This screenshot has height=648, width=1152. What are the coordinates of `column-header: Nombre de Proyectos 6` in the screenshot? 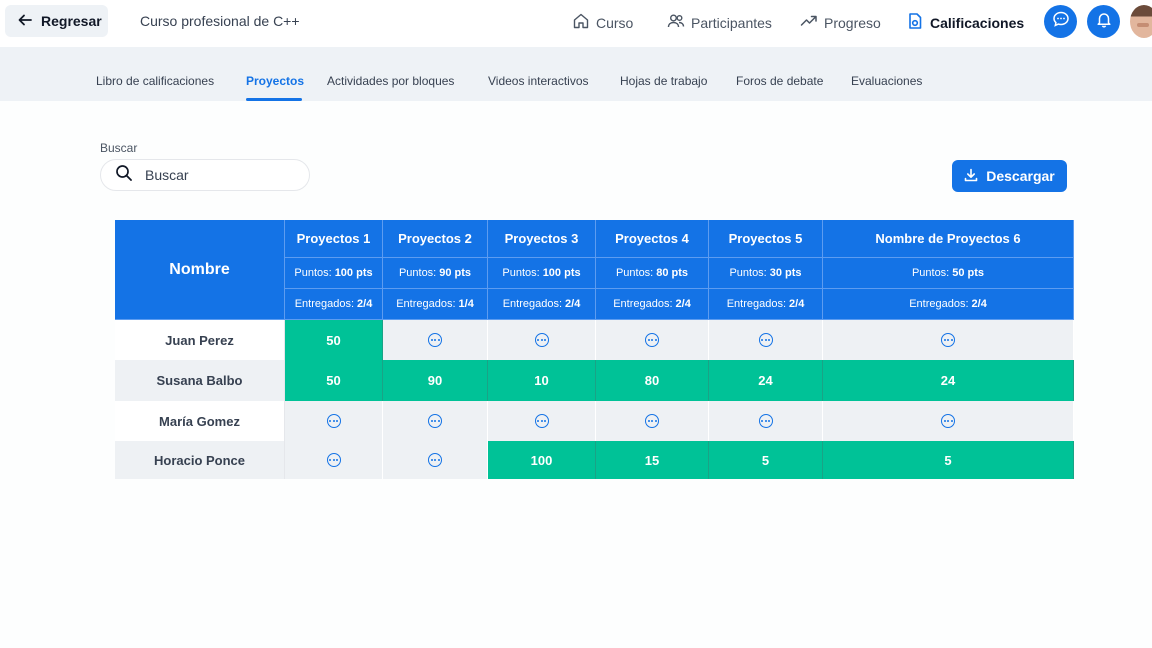 It's located at (948, 239).